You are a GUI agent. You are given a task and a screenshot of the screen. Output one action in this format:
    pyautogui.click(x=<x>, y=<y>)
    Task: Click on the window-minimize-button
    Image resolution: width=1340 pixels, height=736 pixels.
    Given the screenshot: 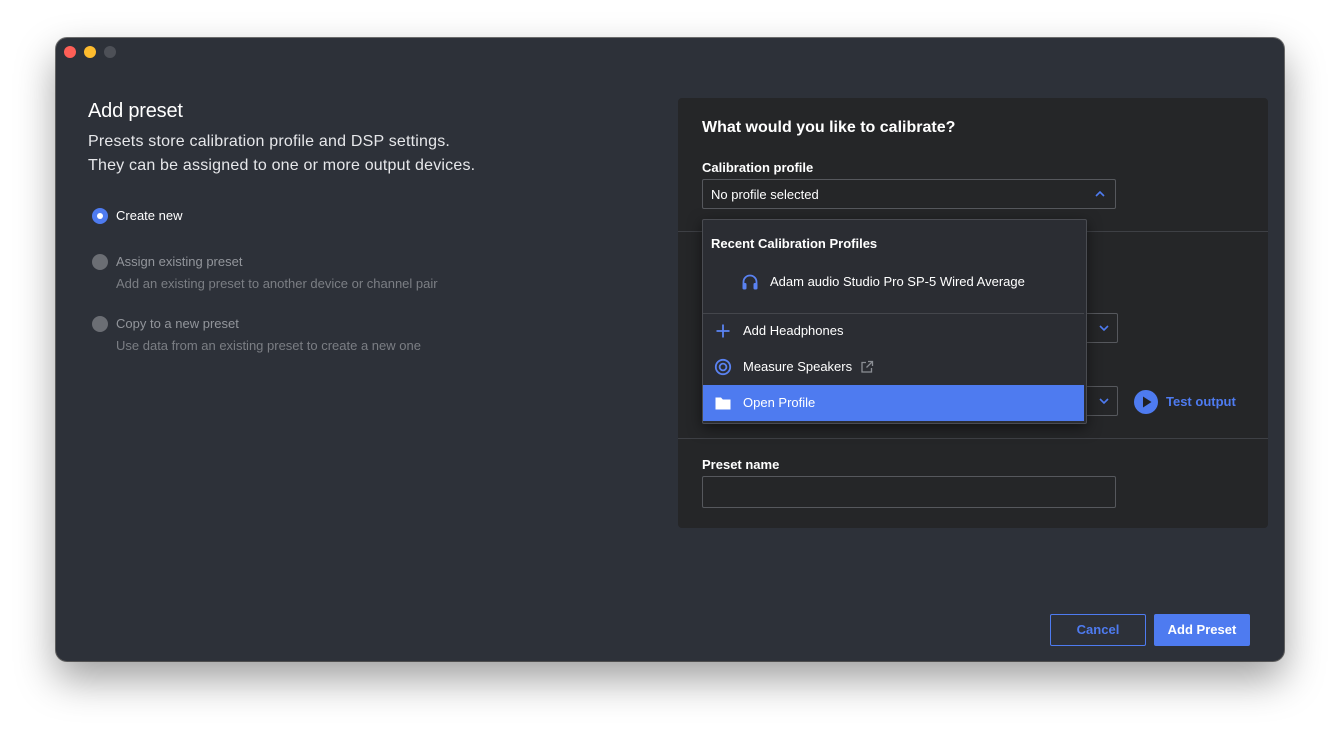 What is the action you would take?
    pyautogui.click(x=90, y=52)
    